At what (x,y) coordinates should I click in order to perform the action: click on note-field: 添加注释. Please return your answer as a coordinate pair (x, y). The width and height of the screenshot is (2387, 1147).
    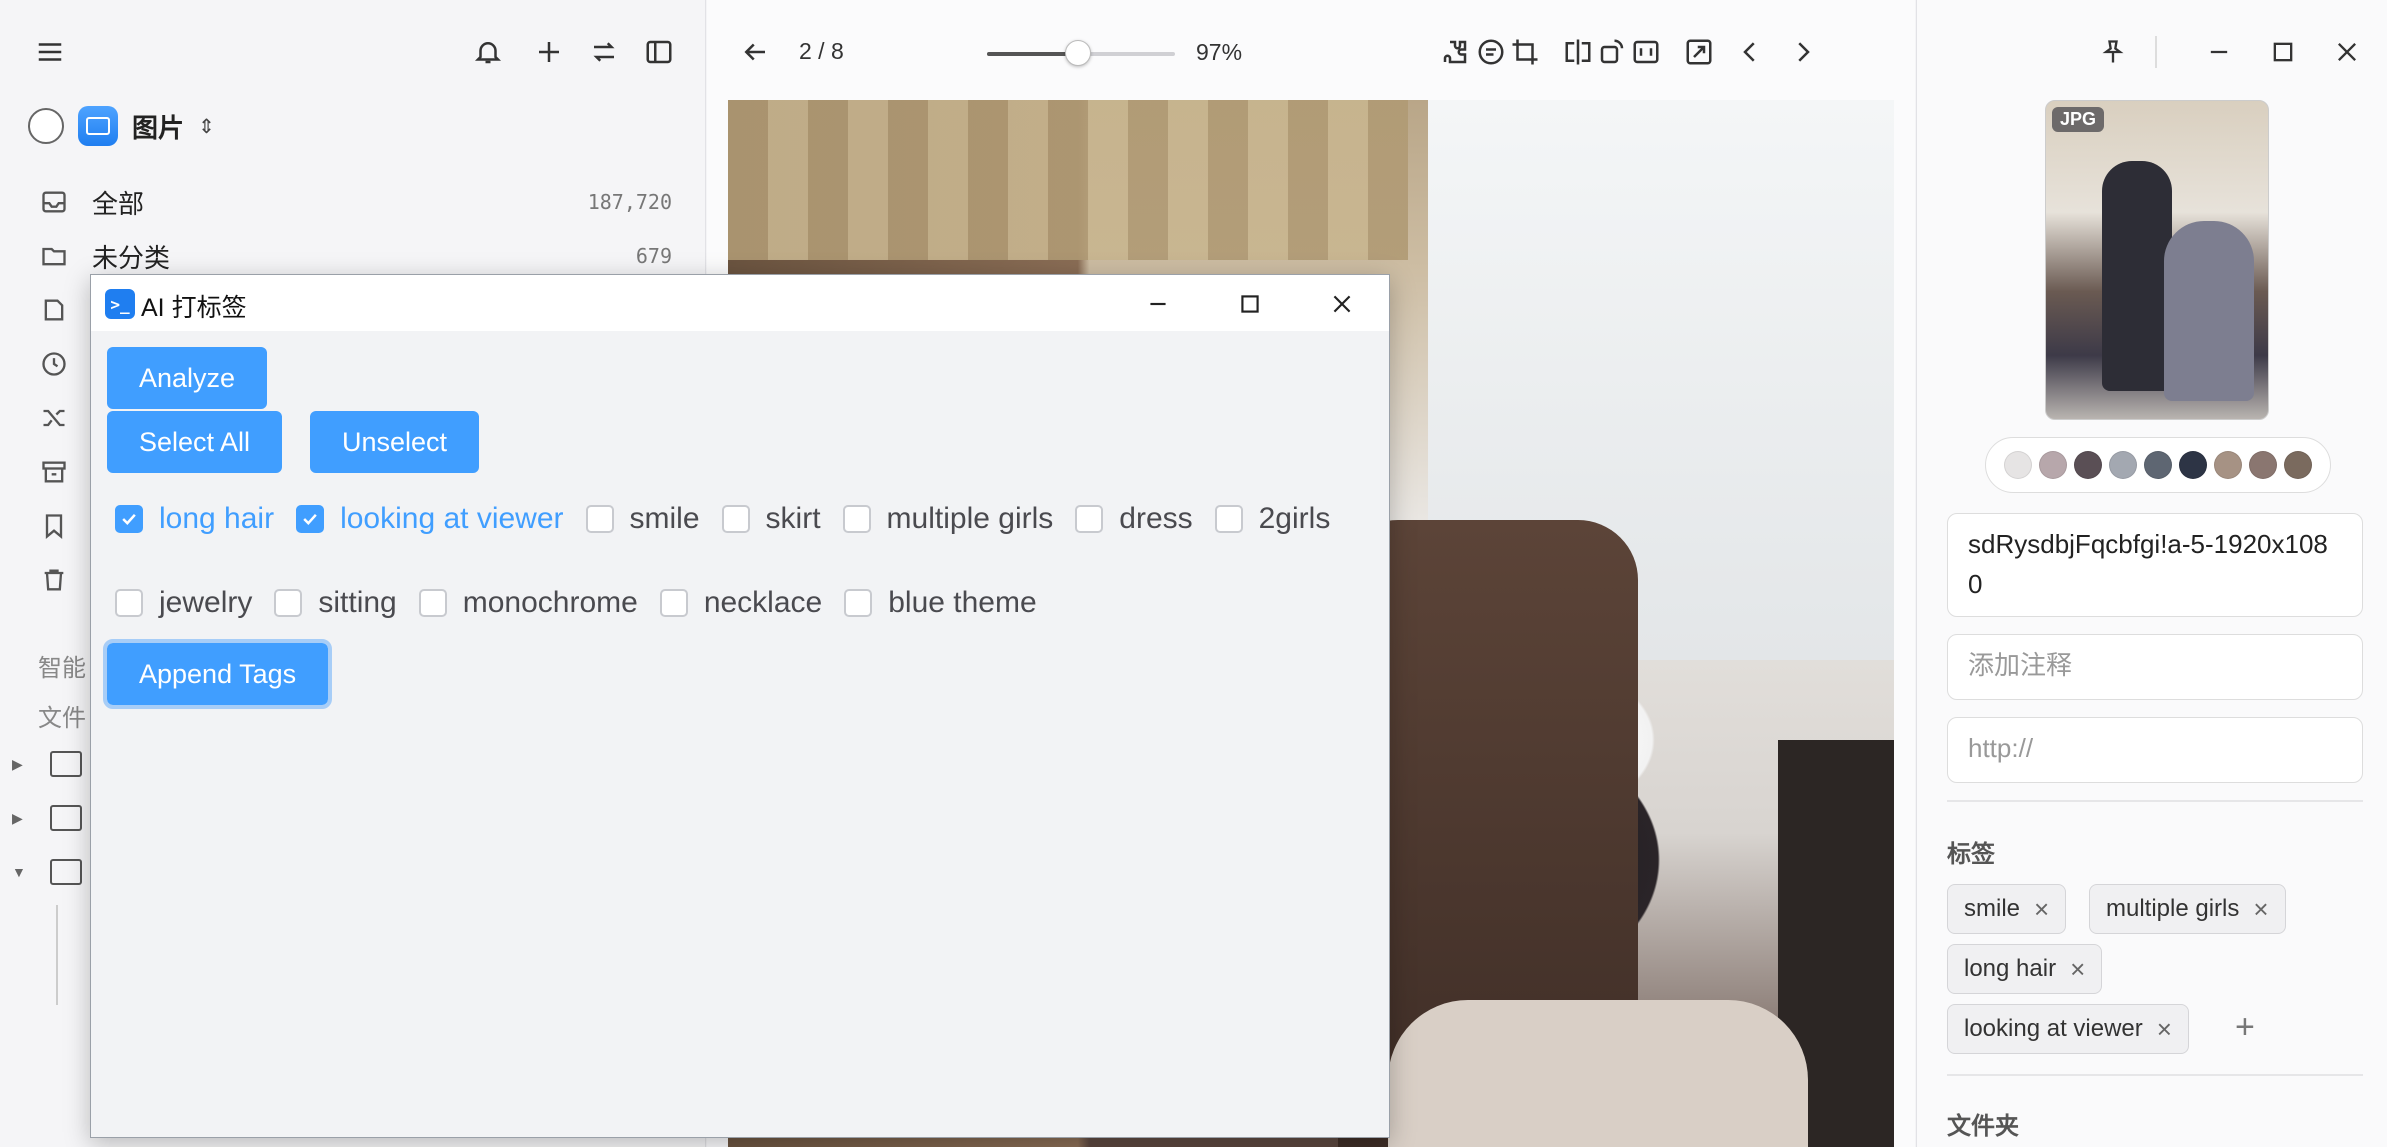
    Looking at the image, I should click on (2155, 667).